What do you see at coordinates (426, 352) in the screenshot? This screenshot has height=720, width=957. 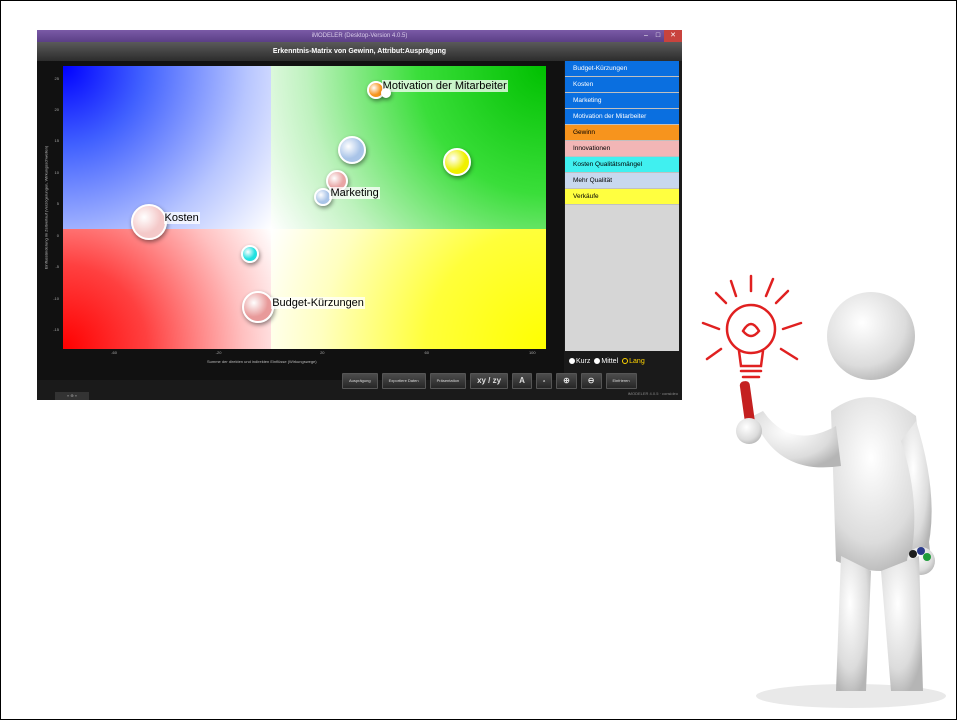 I see `x-tick-label: 60` at bounding box center [426, 352].